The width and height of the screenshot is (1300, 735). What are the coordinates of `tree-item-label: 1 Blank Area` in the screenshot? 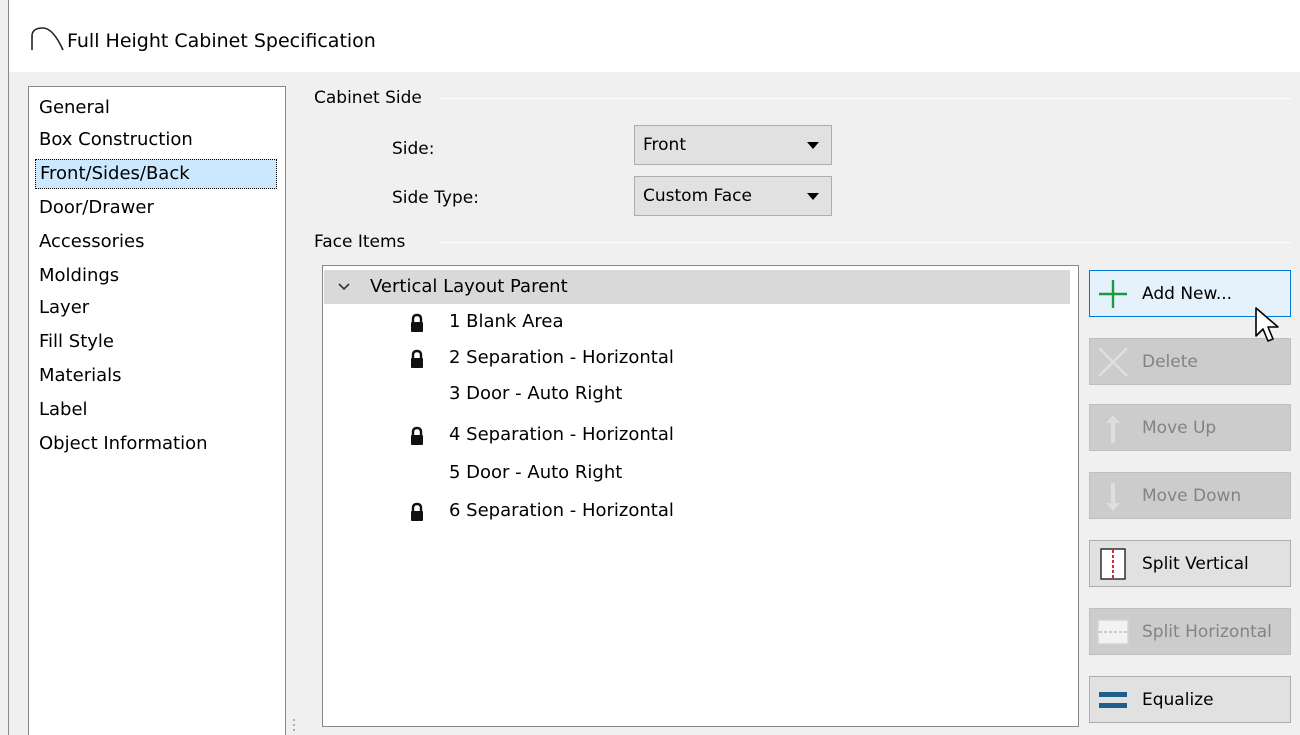 It's located at (506, 321).